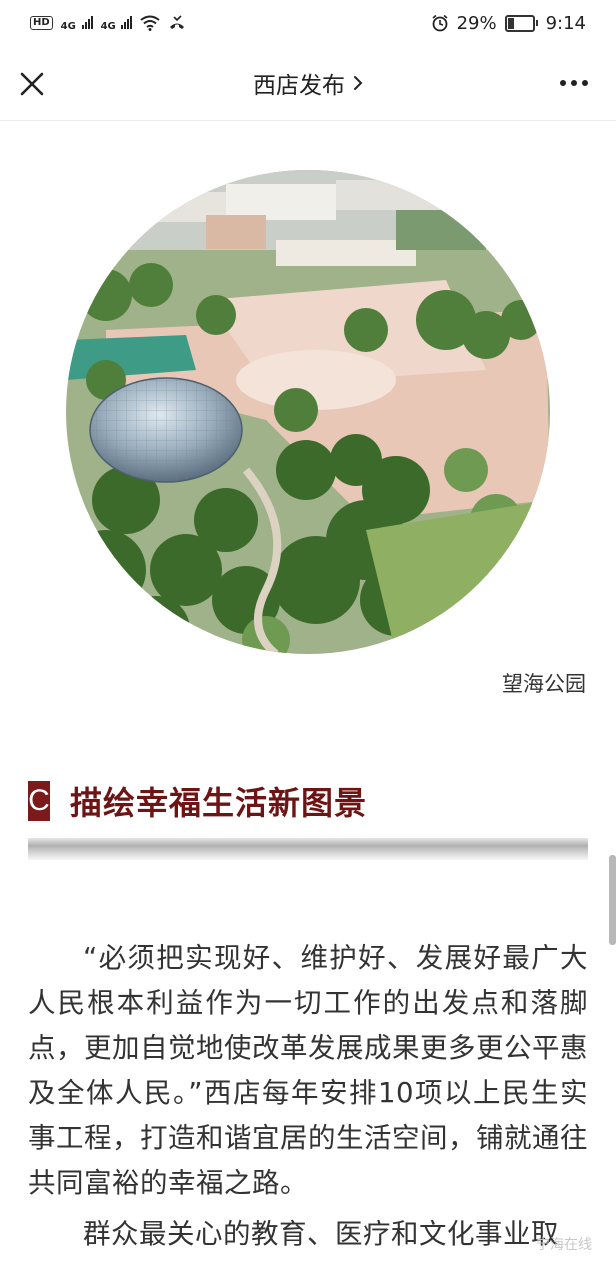  I want to click on section-heading: C 描绘幸福生活新图景, so click(197, 801).